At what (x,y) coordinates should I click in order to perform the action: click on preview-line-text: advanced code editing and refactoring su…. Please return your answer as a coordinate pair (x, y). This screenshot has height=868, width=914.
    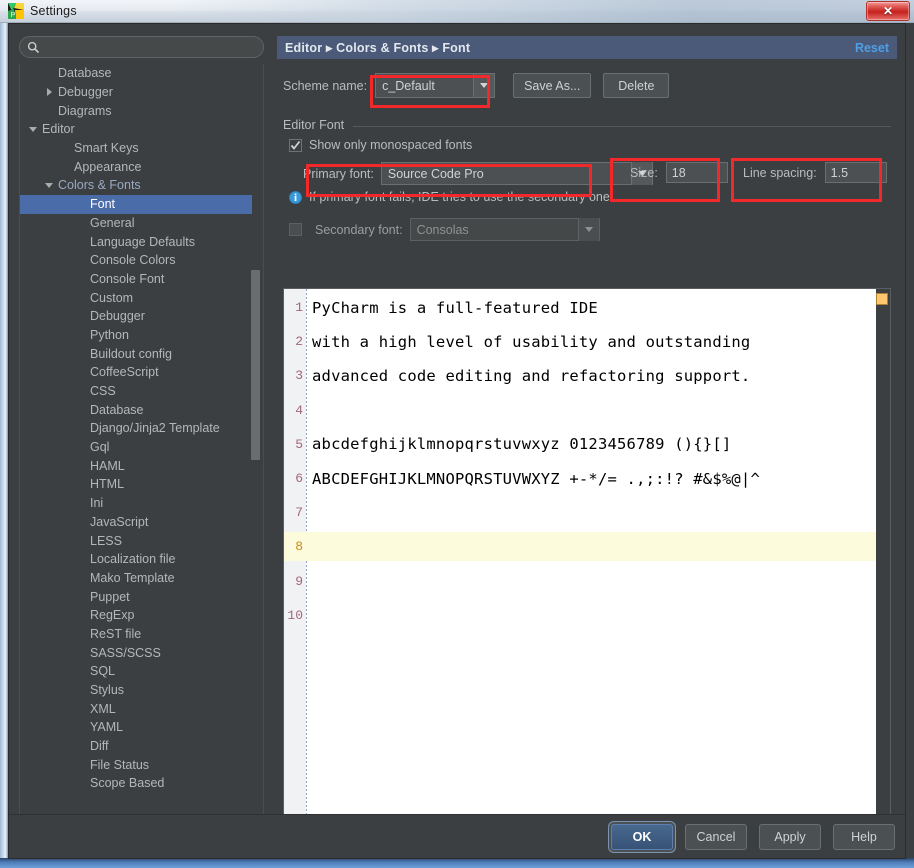
    Looking at the image, I should click on (531, 375).